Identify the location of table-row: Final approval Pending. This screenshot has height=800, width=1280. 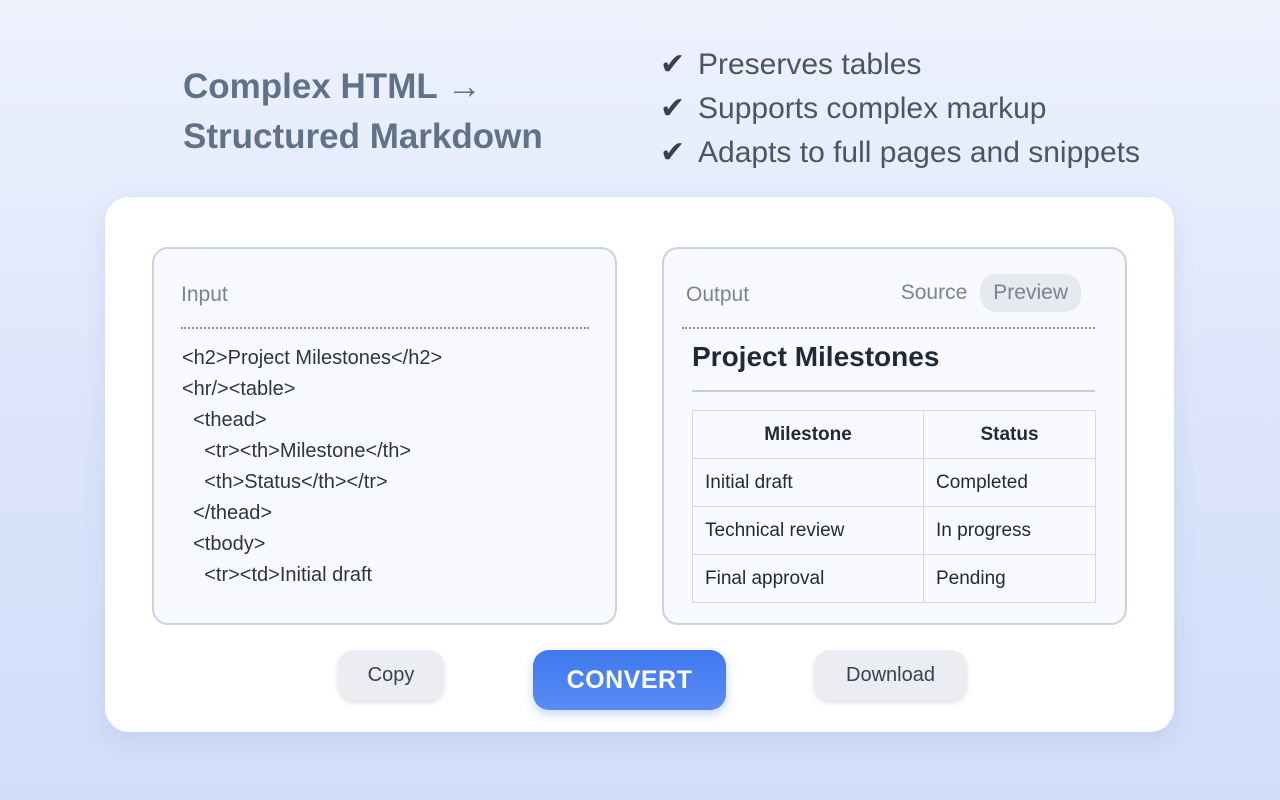
(894, 578).